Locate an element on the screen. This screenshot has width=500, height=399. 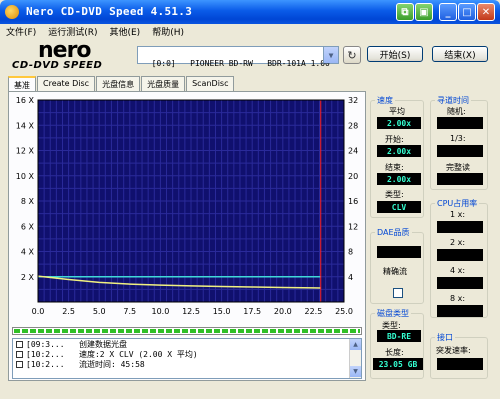
chart-y2-tick-label: 20 is located at coordinates (353, 176).